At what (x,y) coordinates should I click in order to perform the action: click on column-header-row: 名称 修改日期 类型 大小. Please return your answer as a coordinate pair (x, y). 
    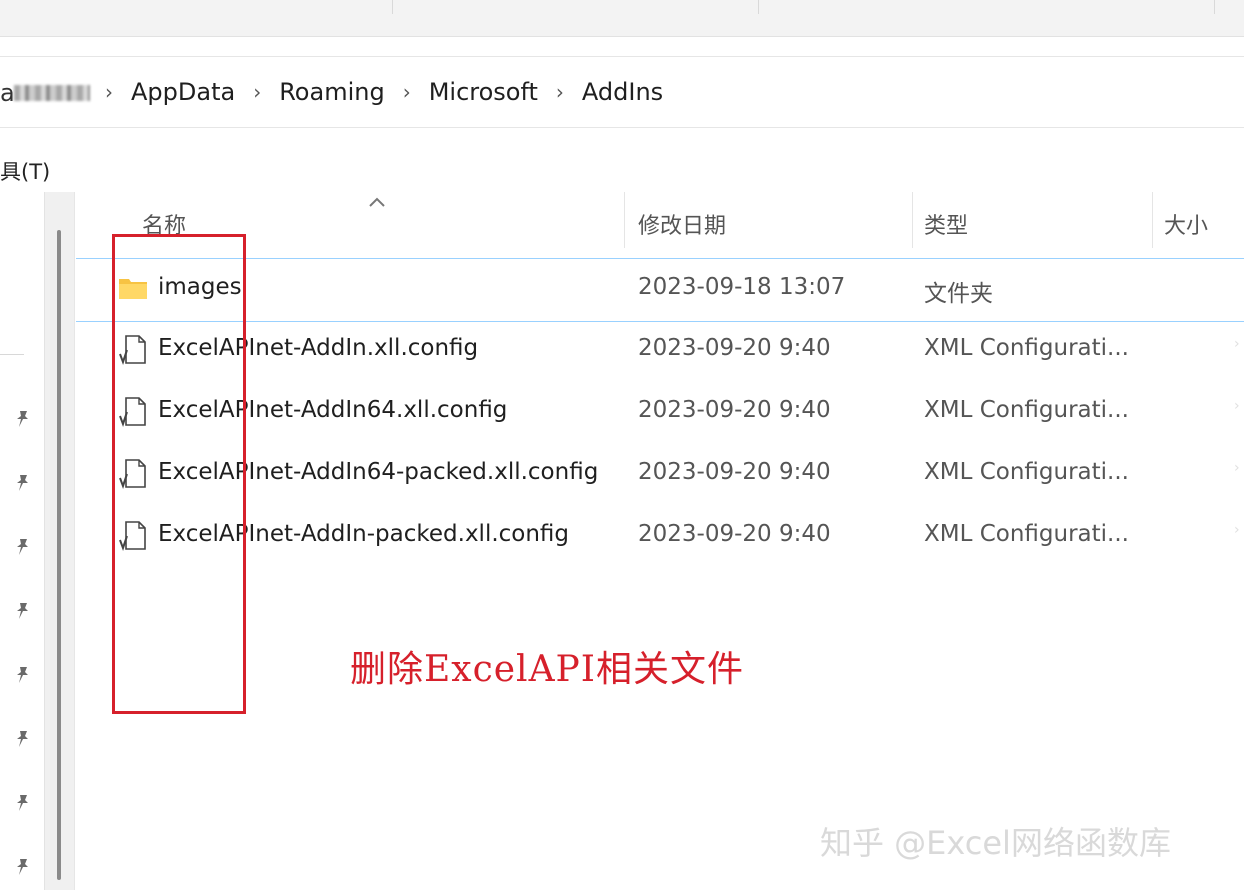
    Looking at the image, I should click on (660, 227).